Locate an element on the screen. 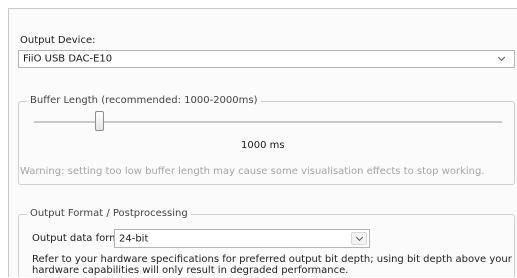  output-data-format-value: 24-bit is located at coordinates (134, 238).